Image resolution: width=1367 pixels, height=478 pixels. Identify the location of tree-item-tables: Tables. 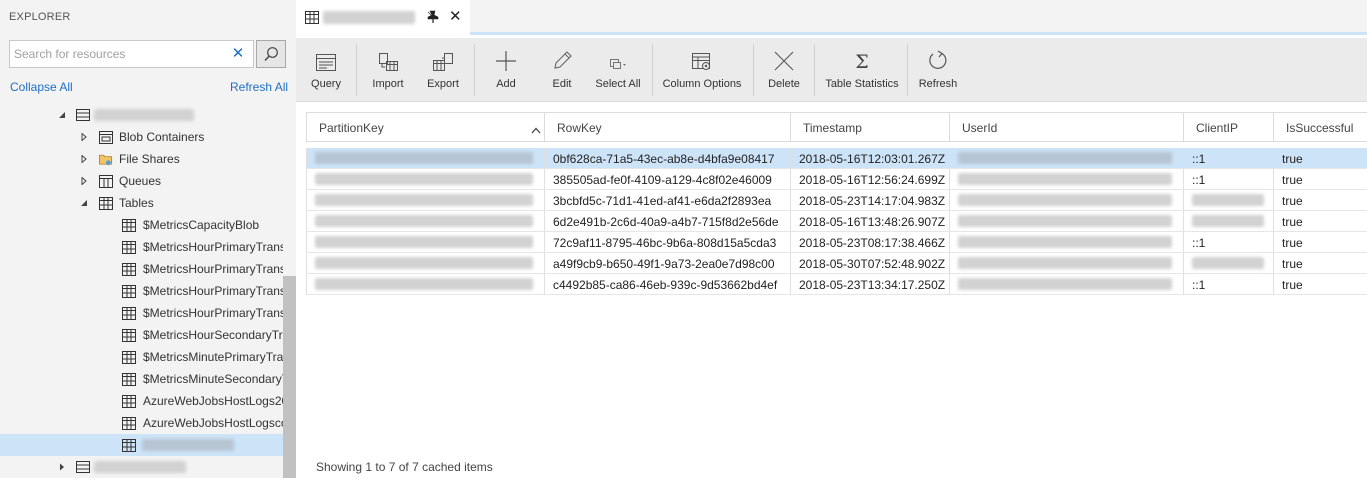
(141, 203).